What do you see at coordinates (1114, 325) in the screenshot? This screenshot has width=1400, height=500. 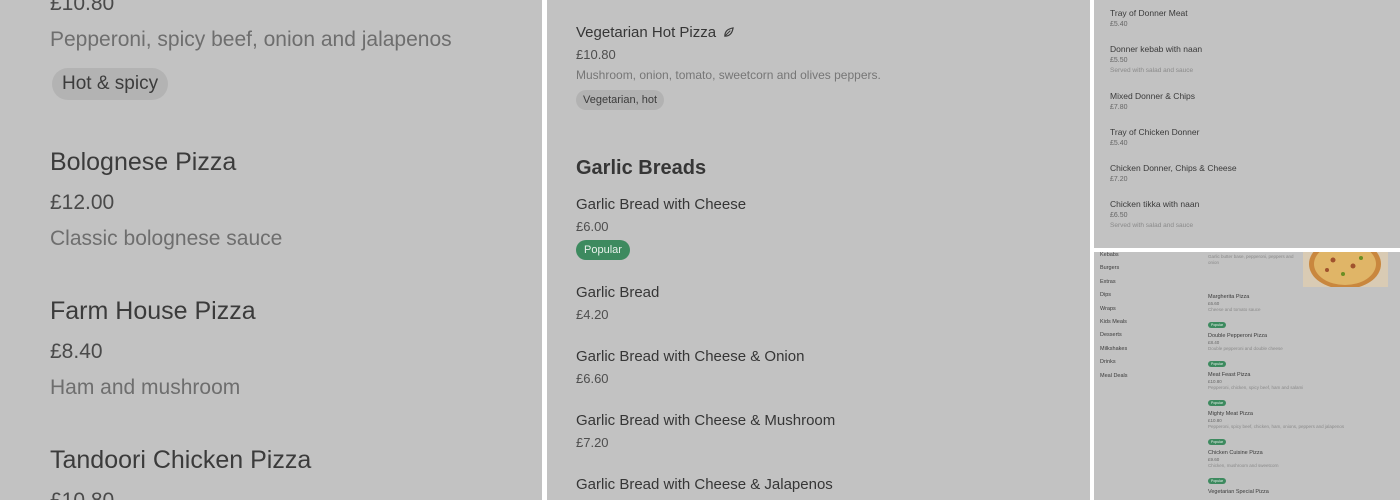 I see `sidebar-item-kids-meals: Kids Meals` at bounding box center [1114, 325].